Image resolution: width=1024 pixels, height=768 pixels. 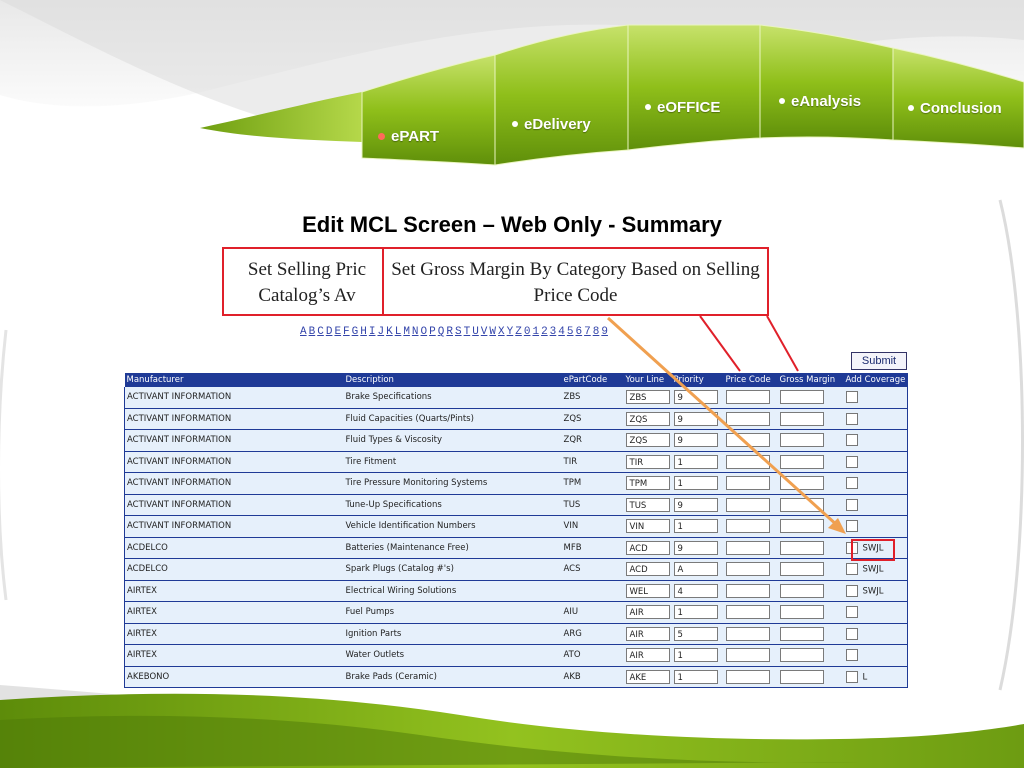 I want to click on your-line-input: TUS, so click(x=647, y=504).